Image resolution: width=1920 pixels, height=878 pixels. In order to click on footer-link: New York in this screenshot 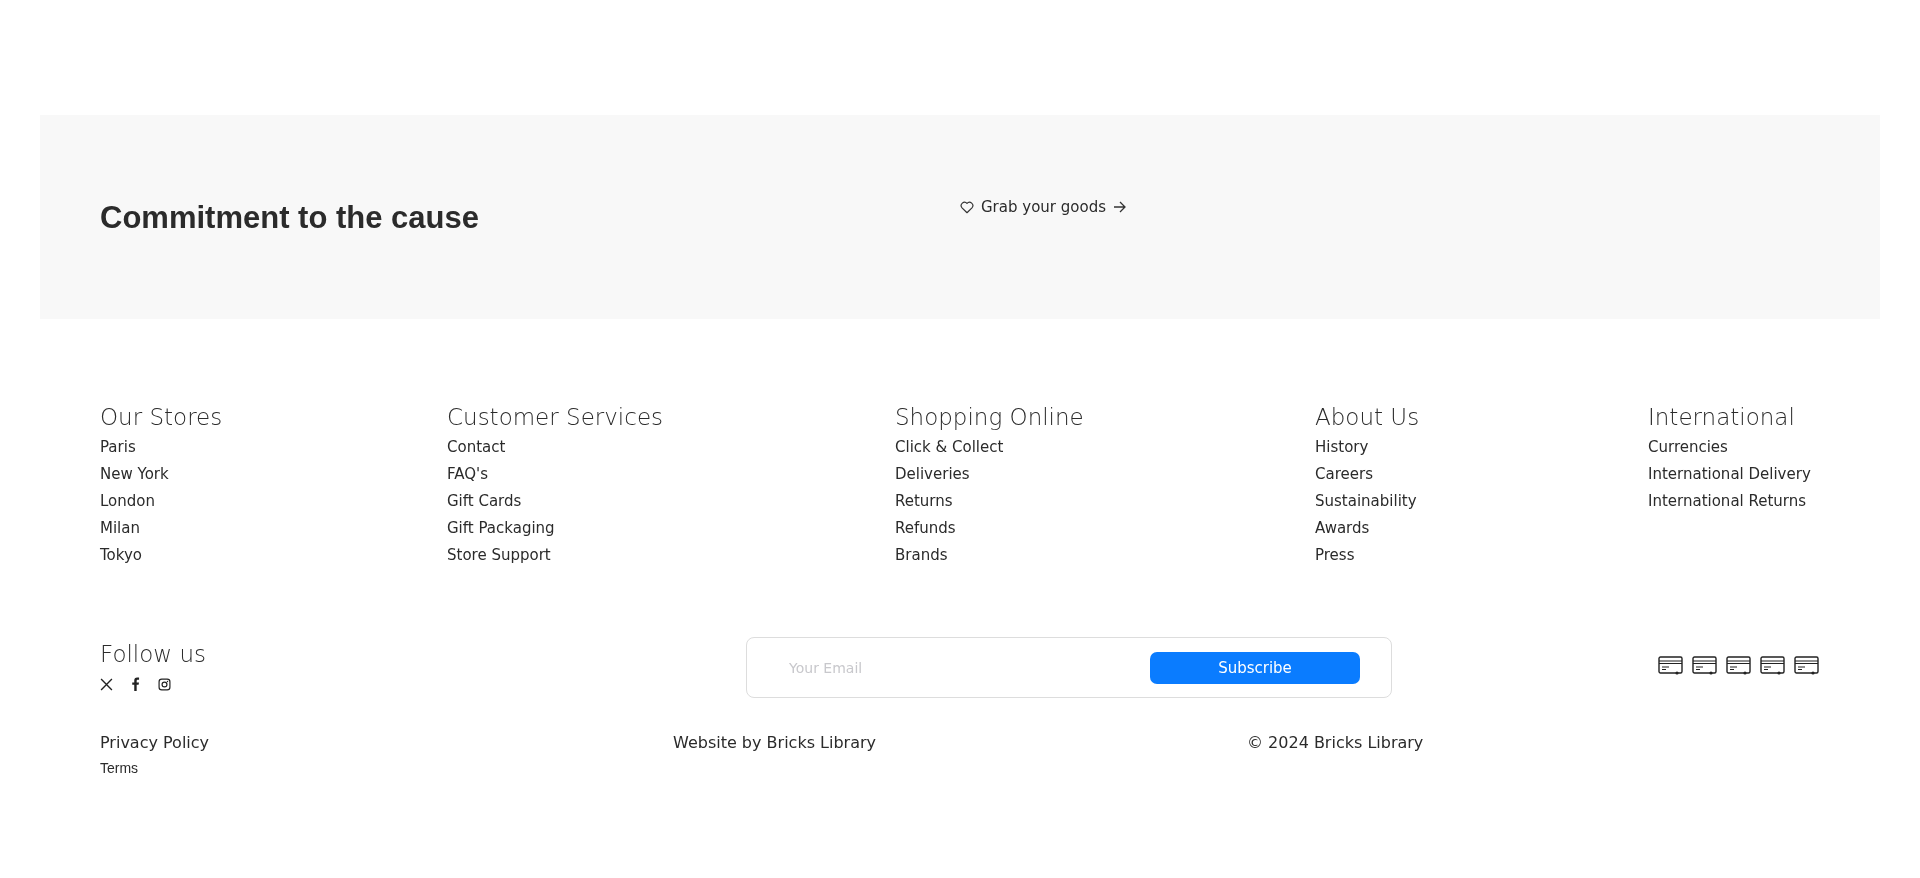, I will do `click(134, 474)`.